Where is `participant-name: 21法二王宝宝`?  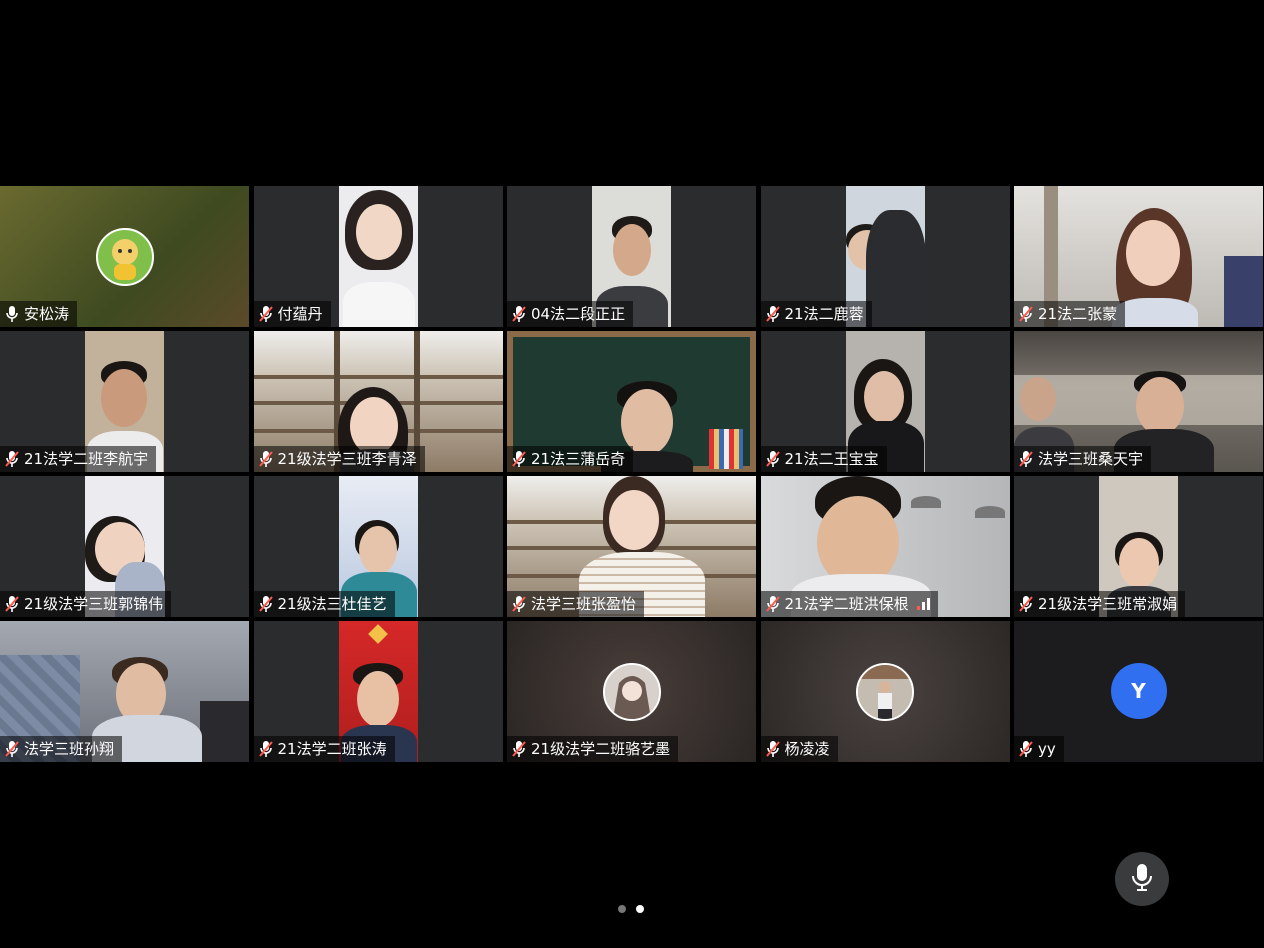
participant-name: 21法二王宝宝 is located at coordinates (831, 459).